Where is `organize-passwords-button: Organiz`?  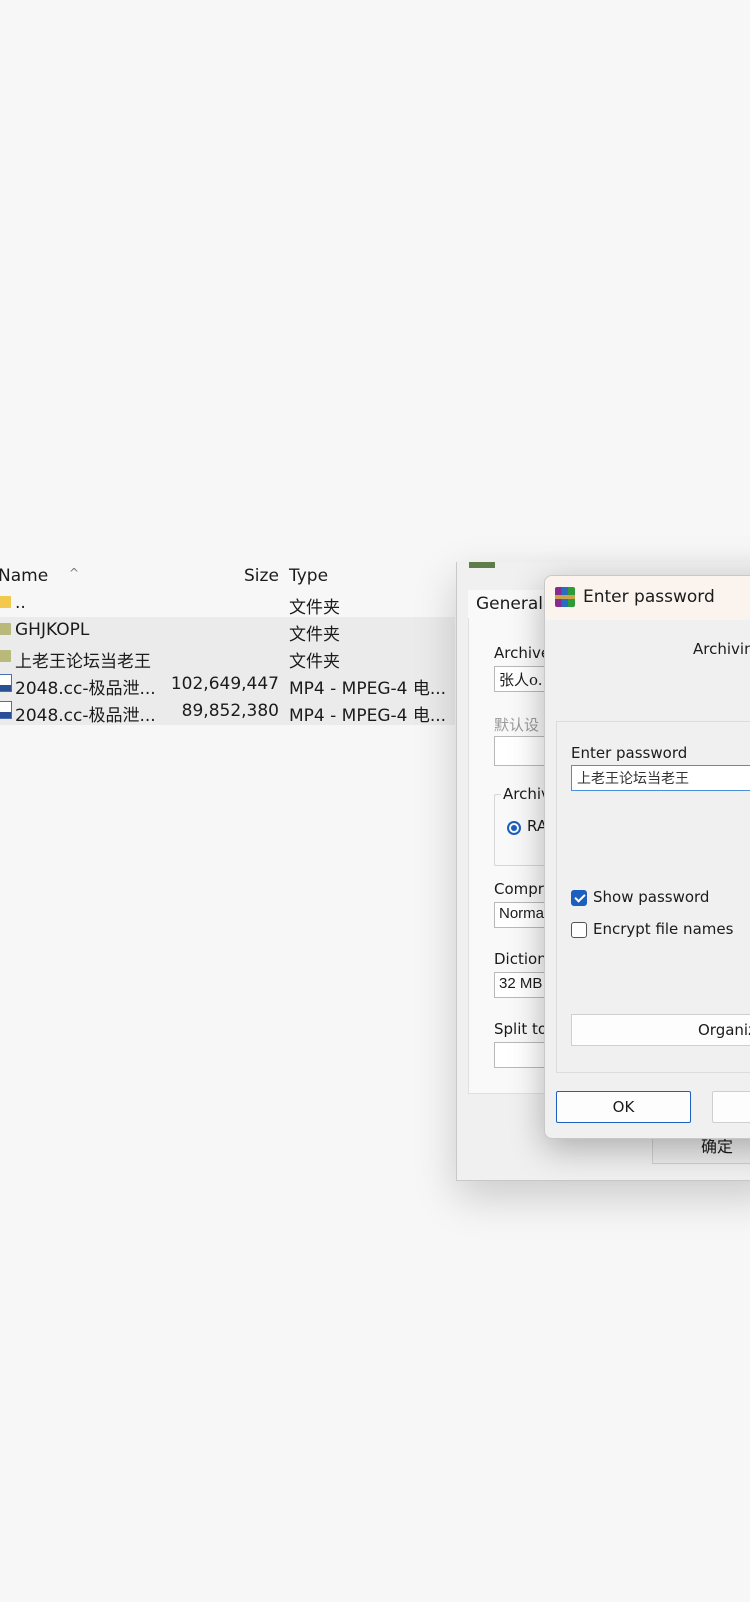 organize-passwords-button: Organiz is located at coordinates (660, 1030).